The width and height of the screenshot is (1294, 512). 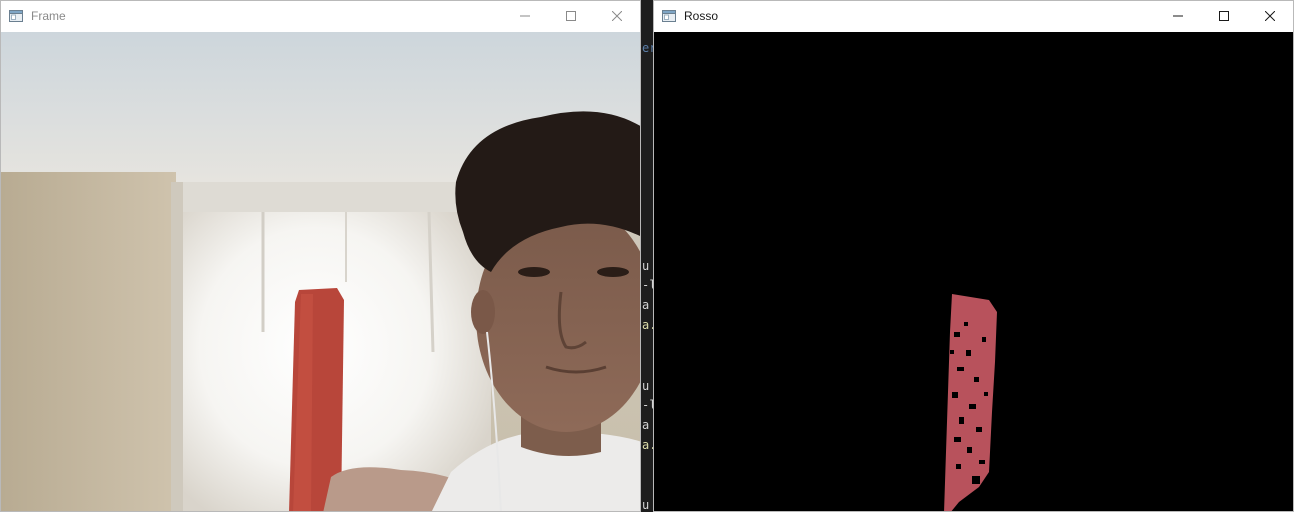 I want to click on editor-fragment: er, so click(x=647, y=48).